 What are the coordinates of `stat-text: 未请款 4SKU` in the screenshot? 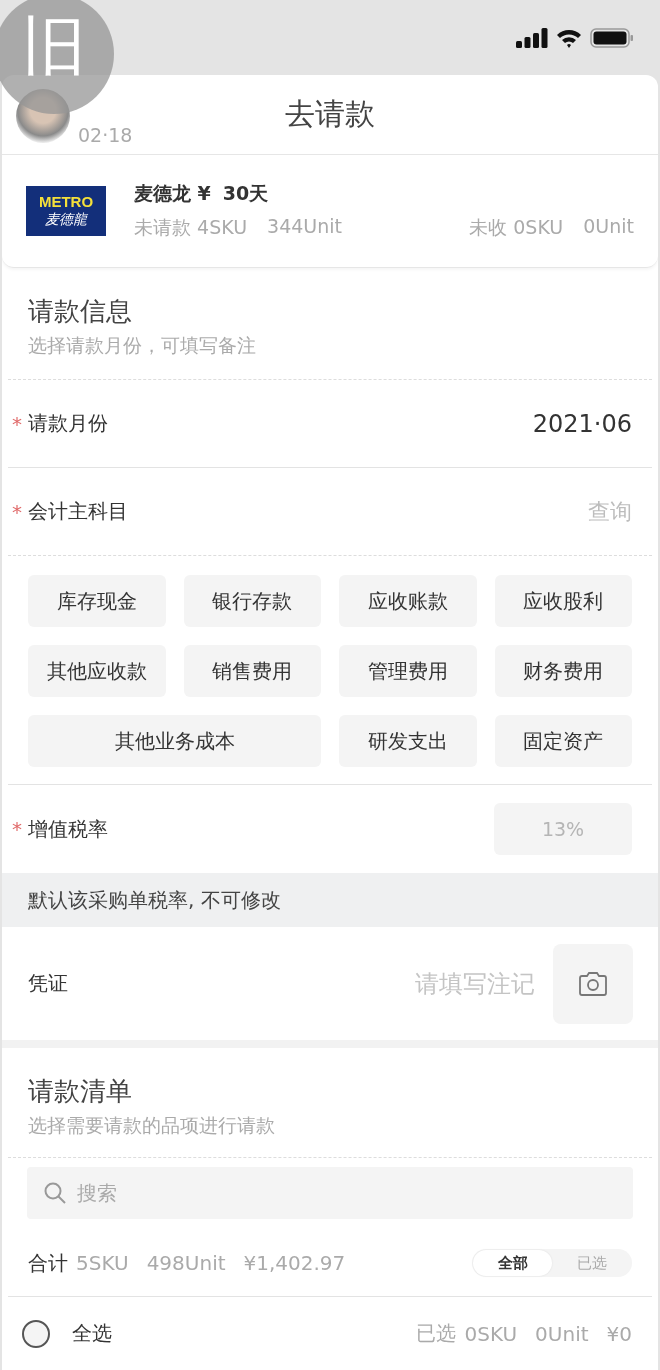 It's located at (191, 227).